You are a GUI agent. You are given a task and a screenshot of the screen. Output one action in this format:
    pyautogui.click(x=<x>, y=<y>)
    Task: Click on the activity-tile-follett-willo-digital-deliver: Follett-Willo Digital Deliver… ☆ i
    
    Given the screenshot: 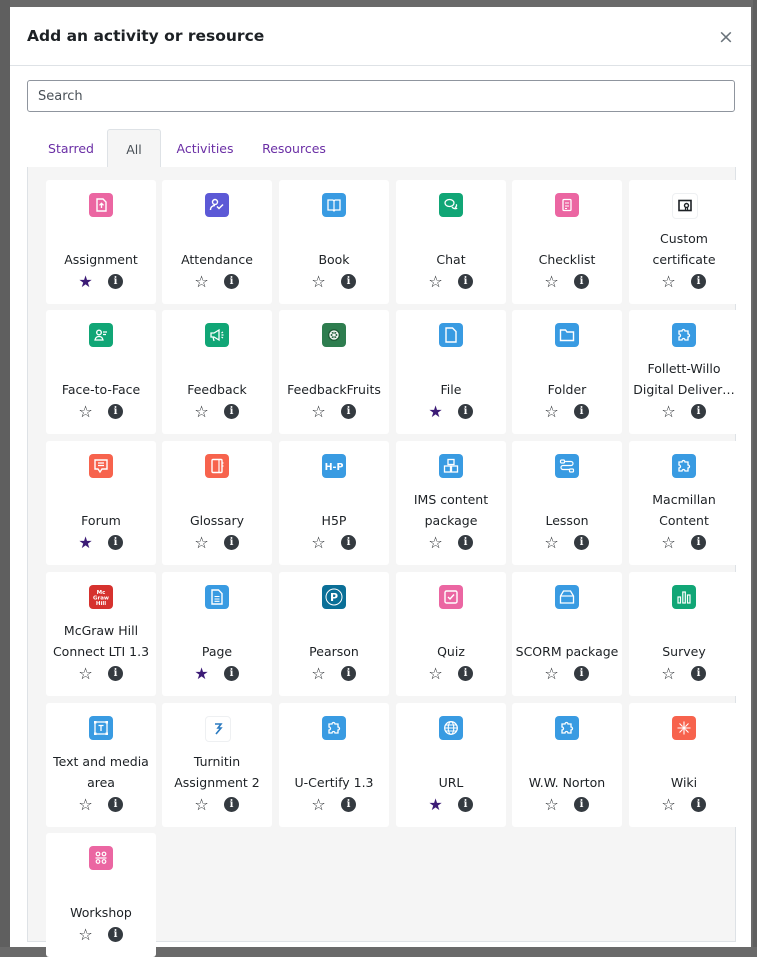 What is the action you would take?
    pyautogui.click(x=684, y=372)
    